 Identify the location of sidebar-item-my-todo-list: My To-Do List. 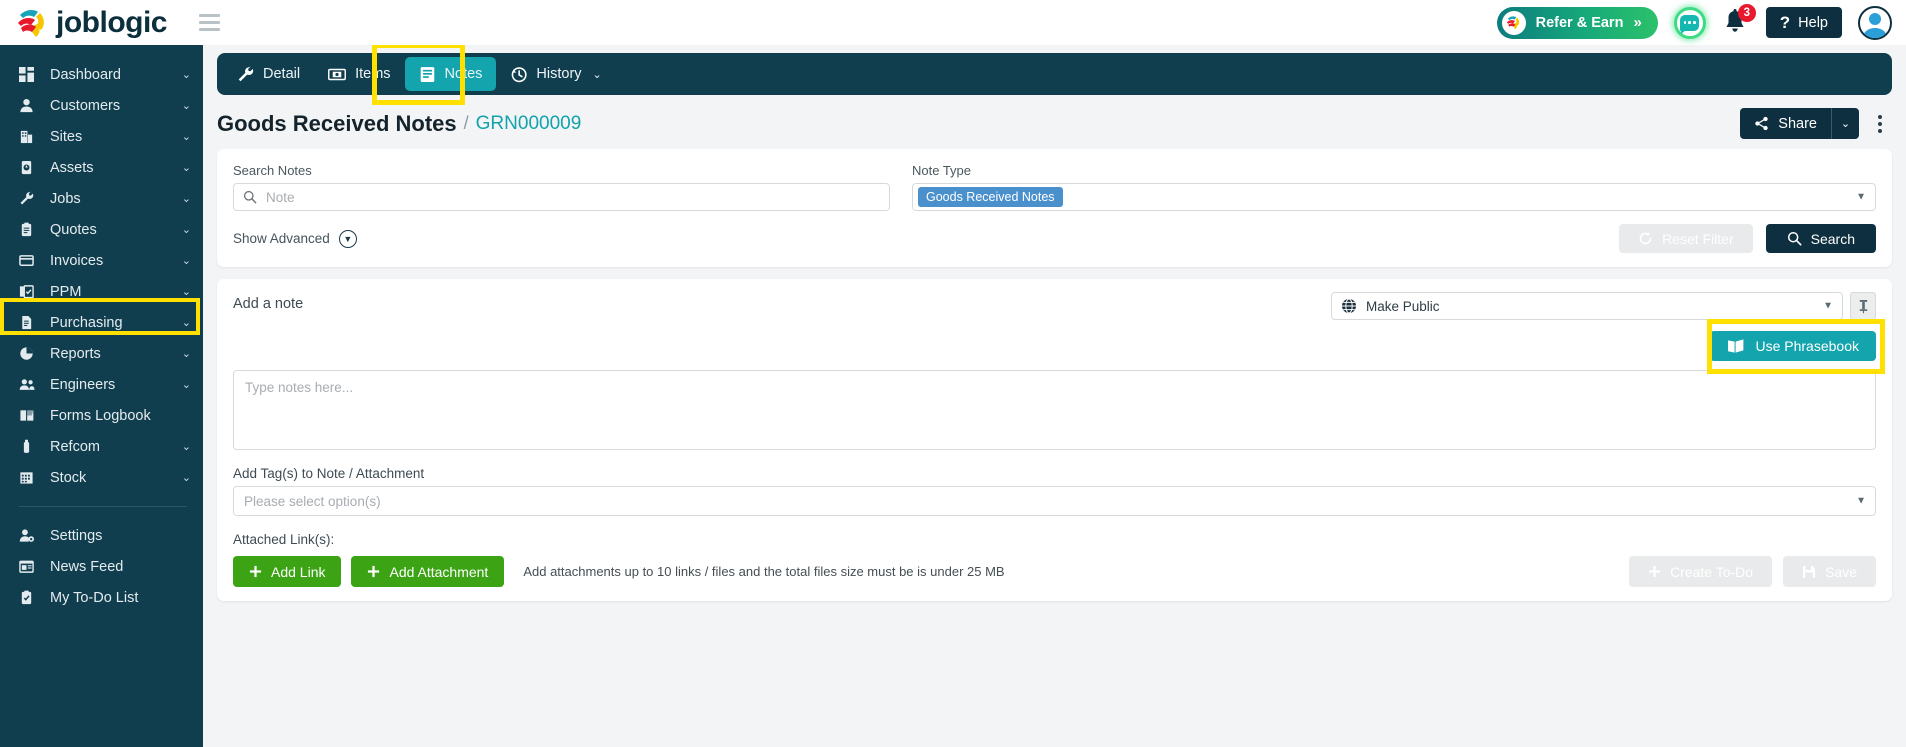
(101, 597).